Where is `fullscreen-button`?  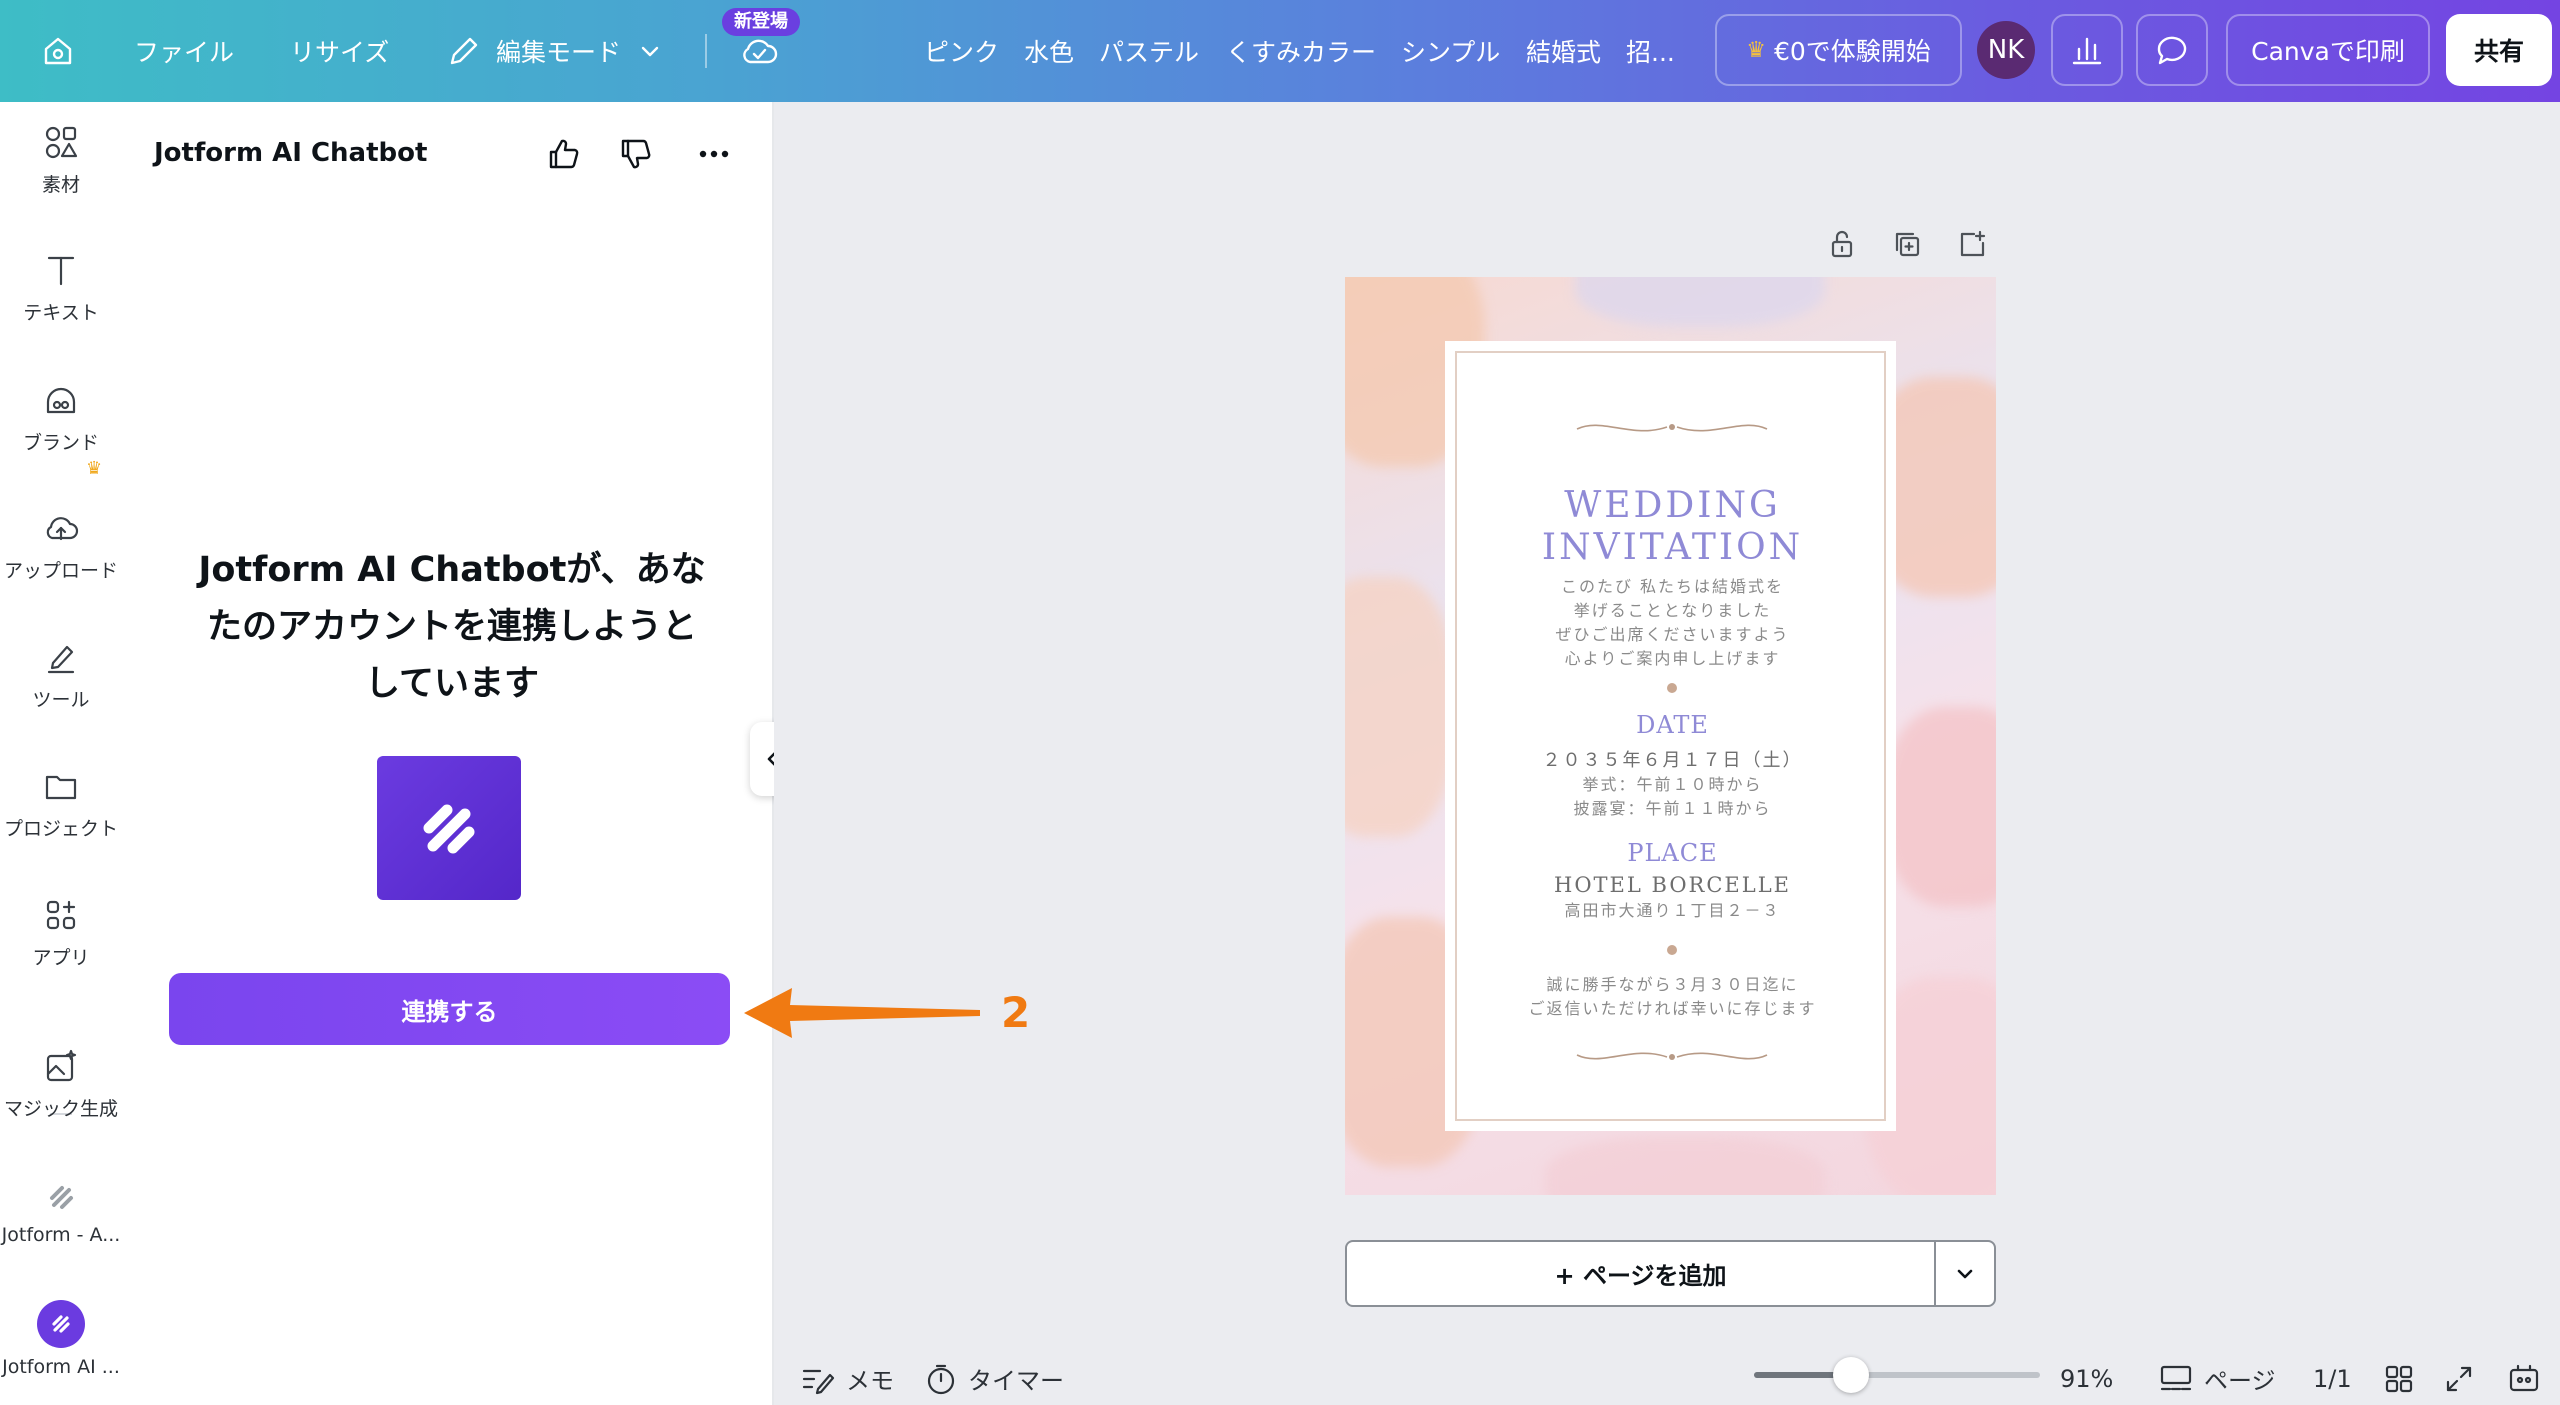 fullscreen-button is located at coordinates (2459, 1378).